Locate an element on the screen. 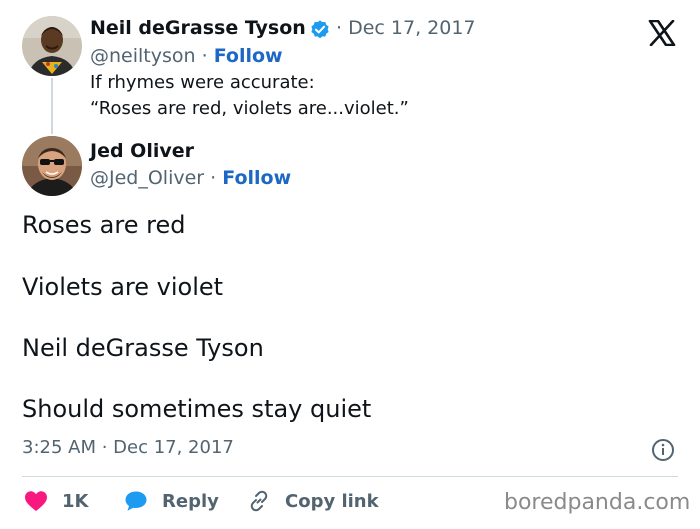 The width and height of the screenshot is (700, 529). reply-body-line-2: Violets are violet is located at coordinates (123, 287).